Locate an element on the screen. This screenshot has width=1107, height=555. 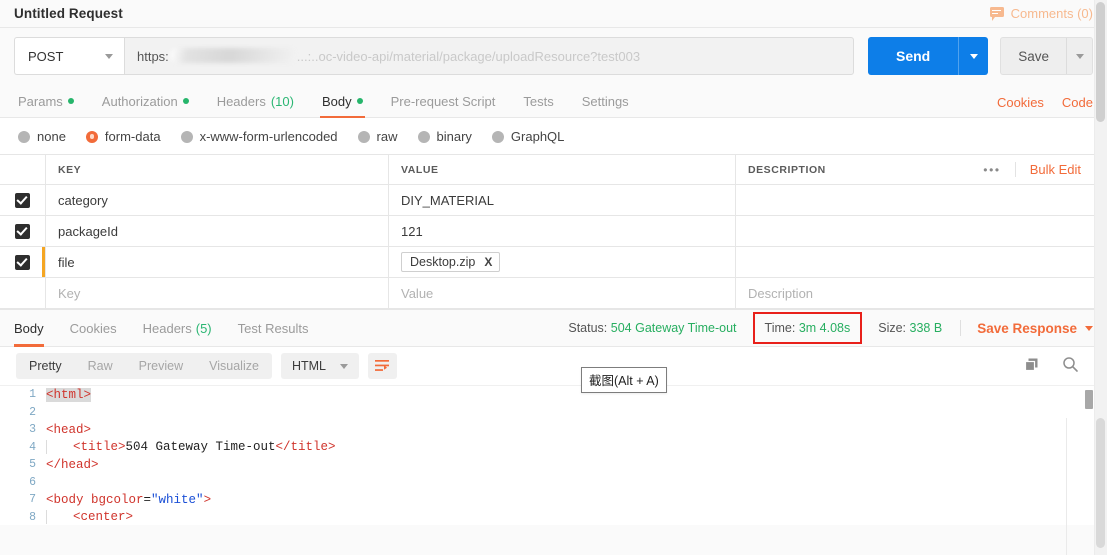
comment-icon is located at coordinates (996, 14).